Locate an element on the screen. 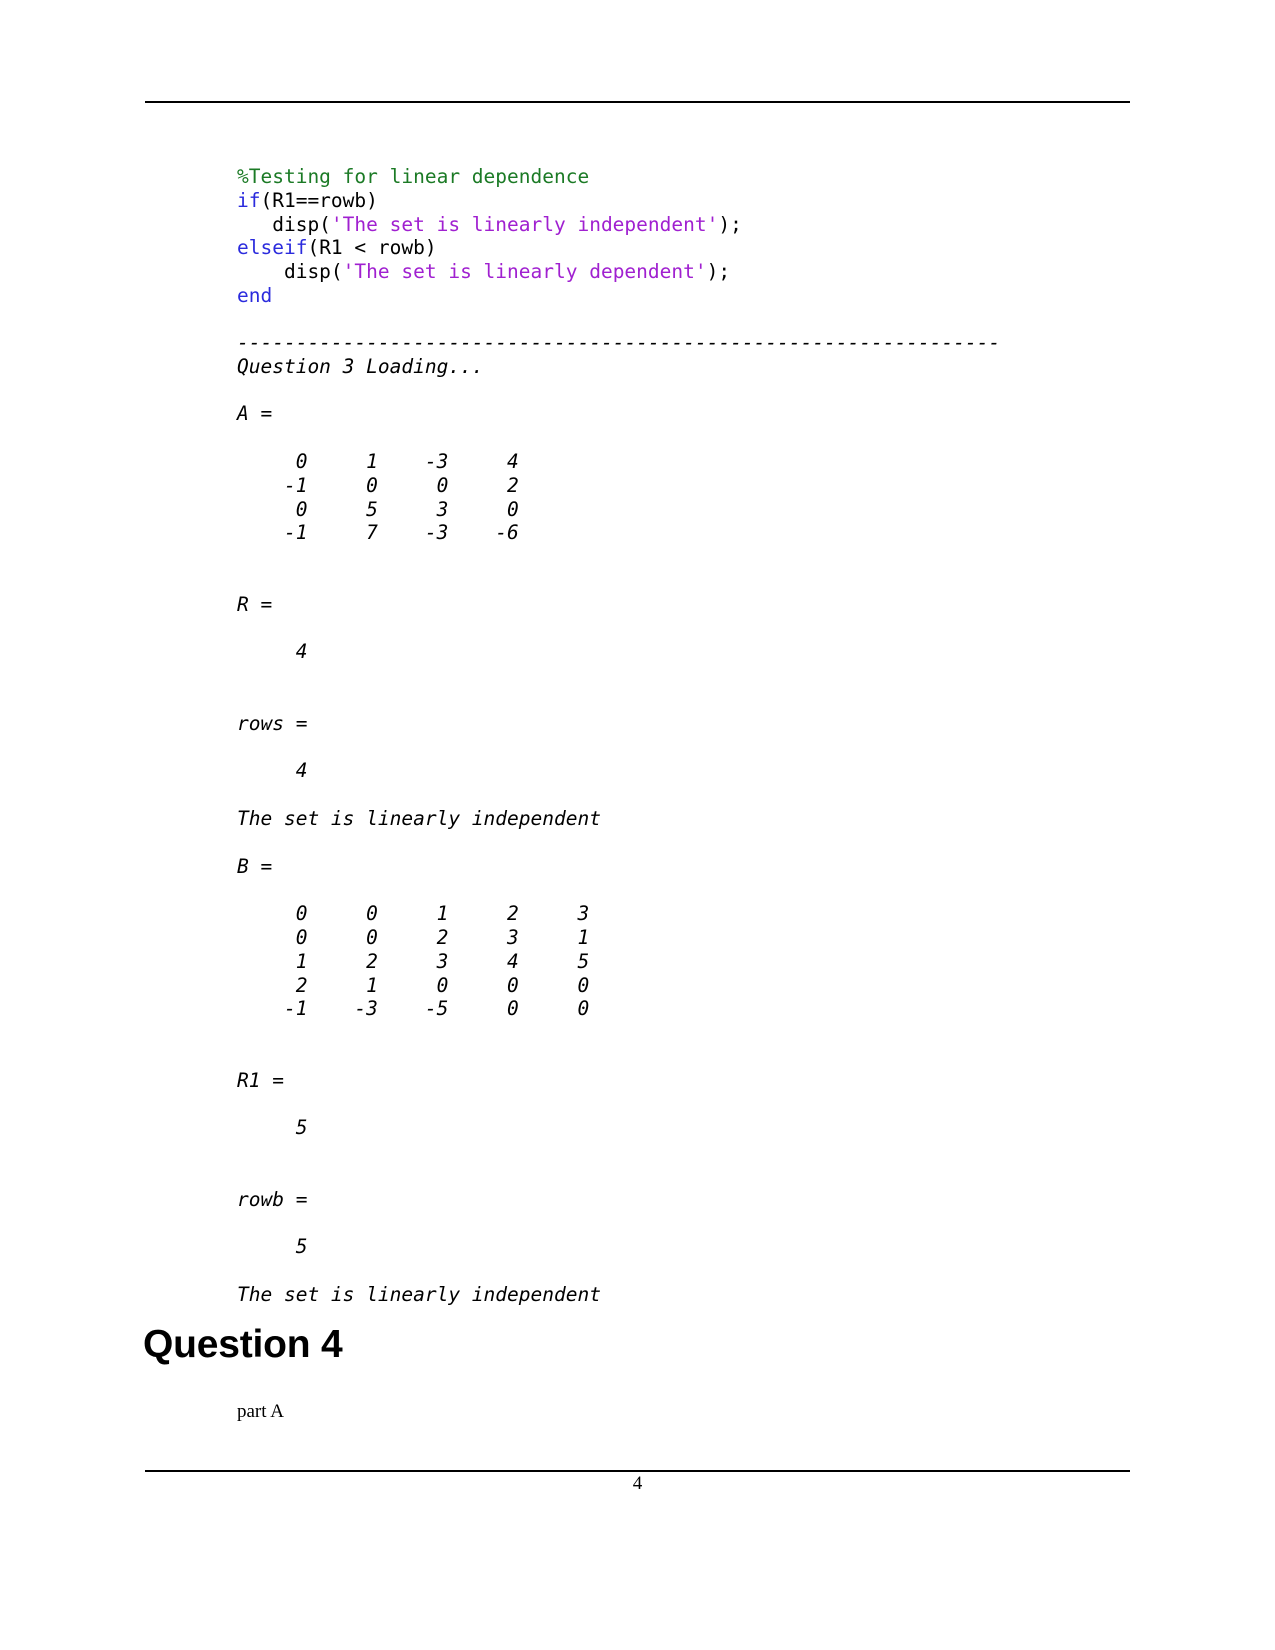 The height and width of the screenshot is (1650, 1275). code-token-keyword: if is located at coordinates (249, 200).